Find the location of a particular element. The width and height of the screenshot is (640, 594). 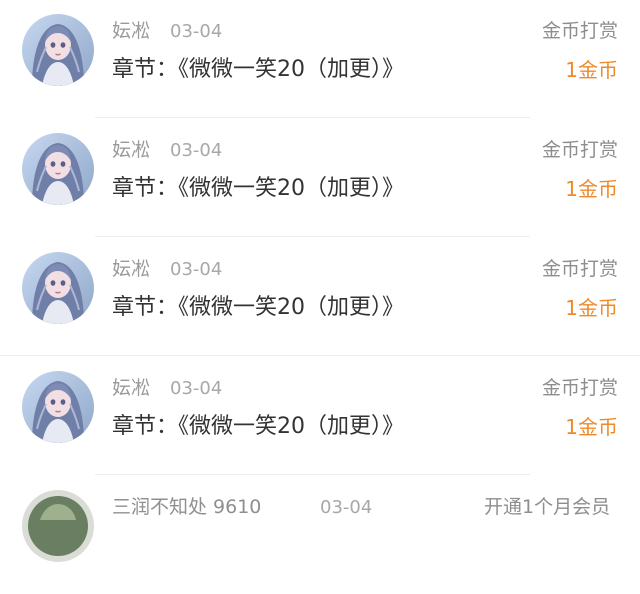

reward-type-label: 开通1个月会员 is located at coordinates (547, 507).